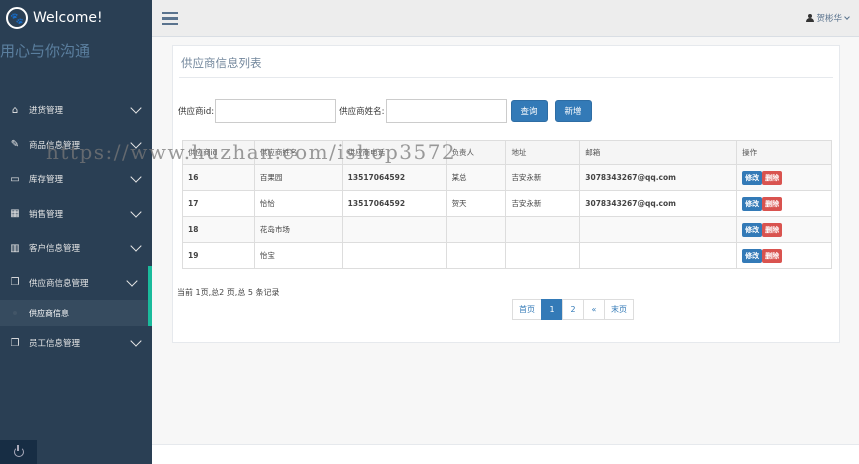  What do you see at coordinates (505, 454) in the screenshot?
I see `footer` at bounding box center [505, 454].